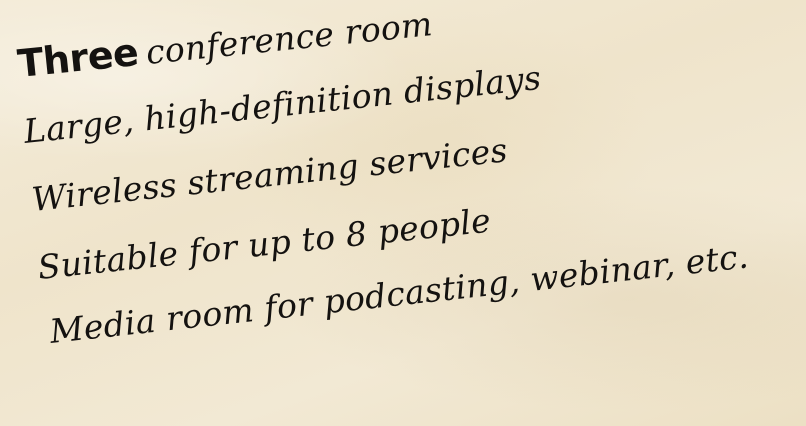 The width and height of the screenshot is (806, 426). I want to click on room-count: Three, so click(78, 58).